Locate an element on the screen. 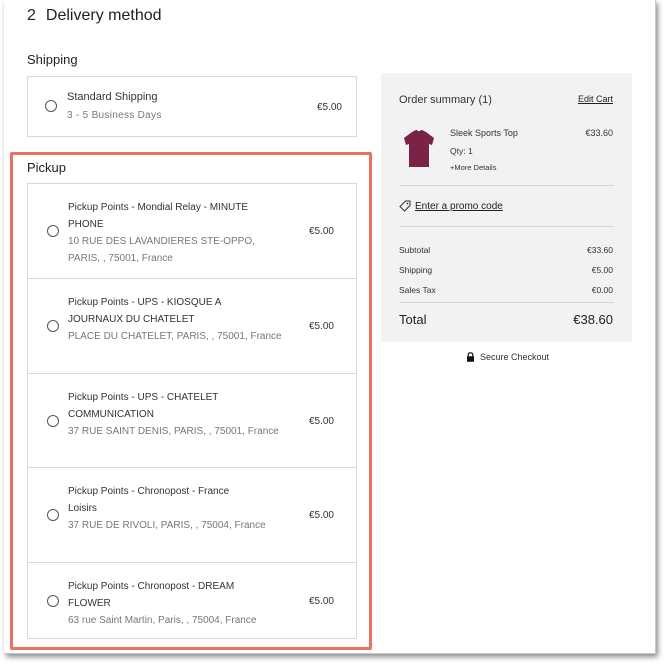 The image size is (665, 663). sales-tax-value: €0.00 is located at coordinates (602, 290).